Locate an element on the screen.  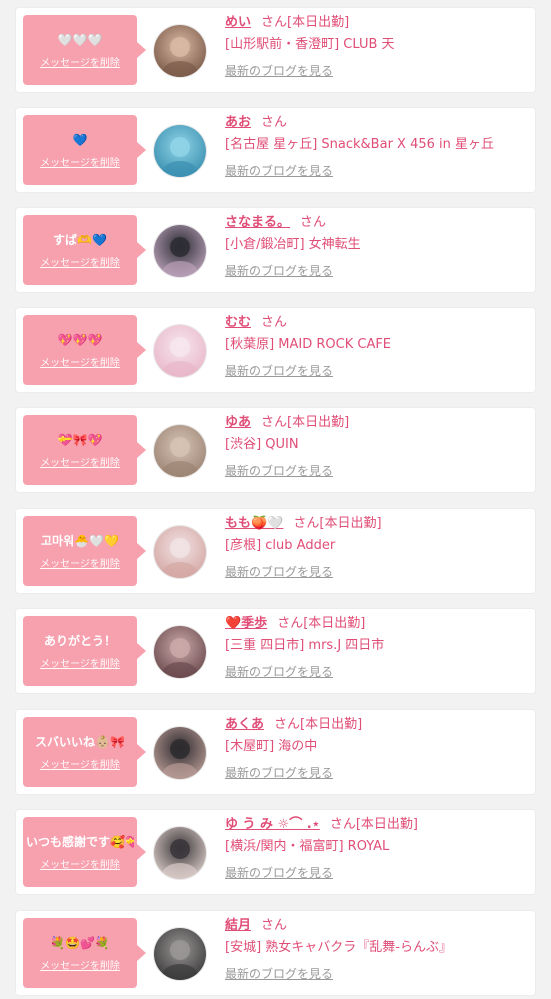
message-card: いつも感謝です🥰💝 メッセージを削除 ゆ う み ☼⌒ .⋆ さん[本日出勤] [ is located at coordinates (275, 852).